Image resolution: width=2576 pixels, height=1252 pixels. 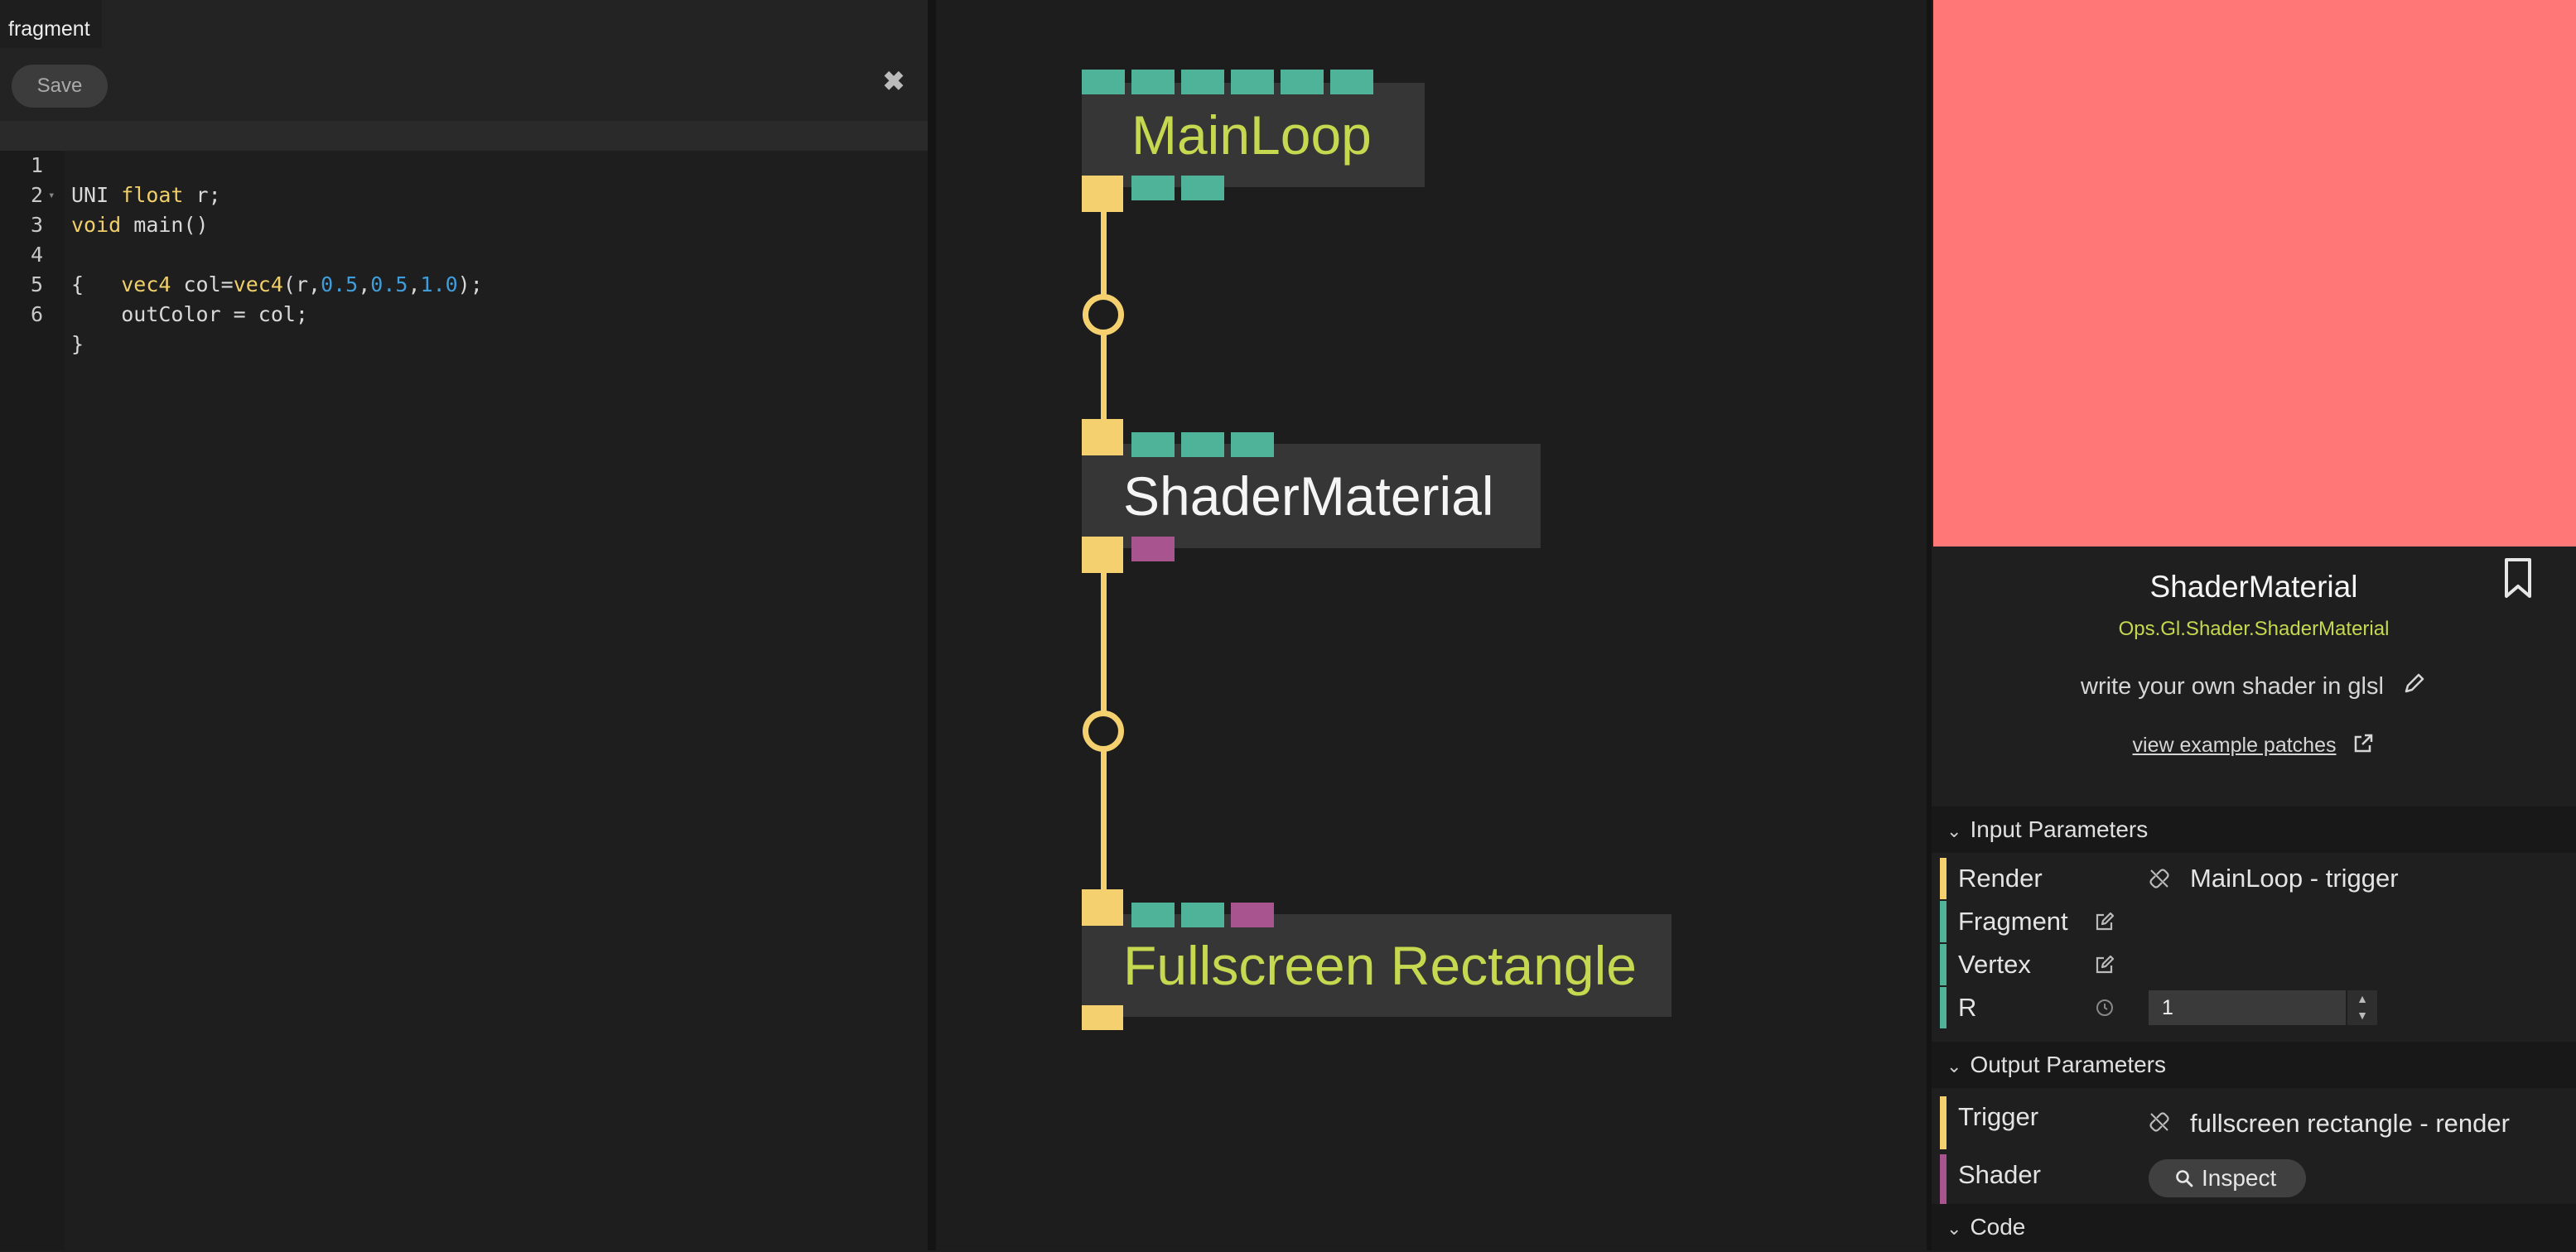 What do you see at coordinates (2362, 1007) in the screenshot?
I see `number-stepper: ▲ ▼` at bounding box center [2362, 1007].